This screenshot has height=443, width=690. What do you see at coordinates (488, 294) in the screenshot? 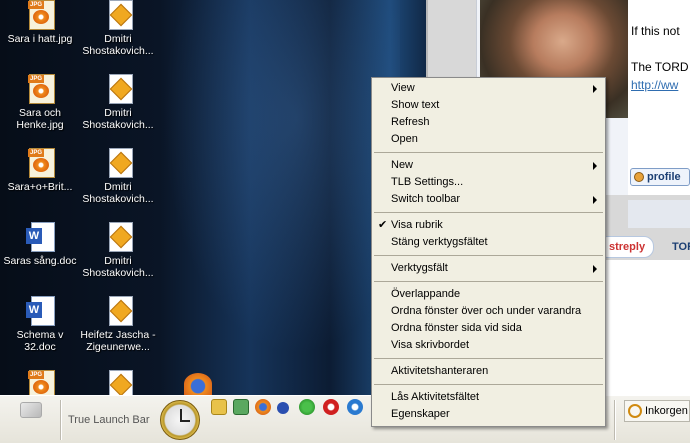
I see `menu-item: Överlappande` at bounding box center [488, 294].